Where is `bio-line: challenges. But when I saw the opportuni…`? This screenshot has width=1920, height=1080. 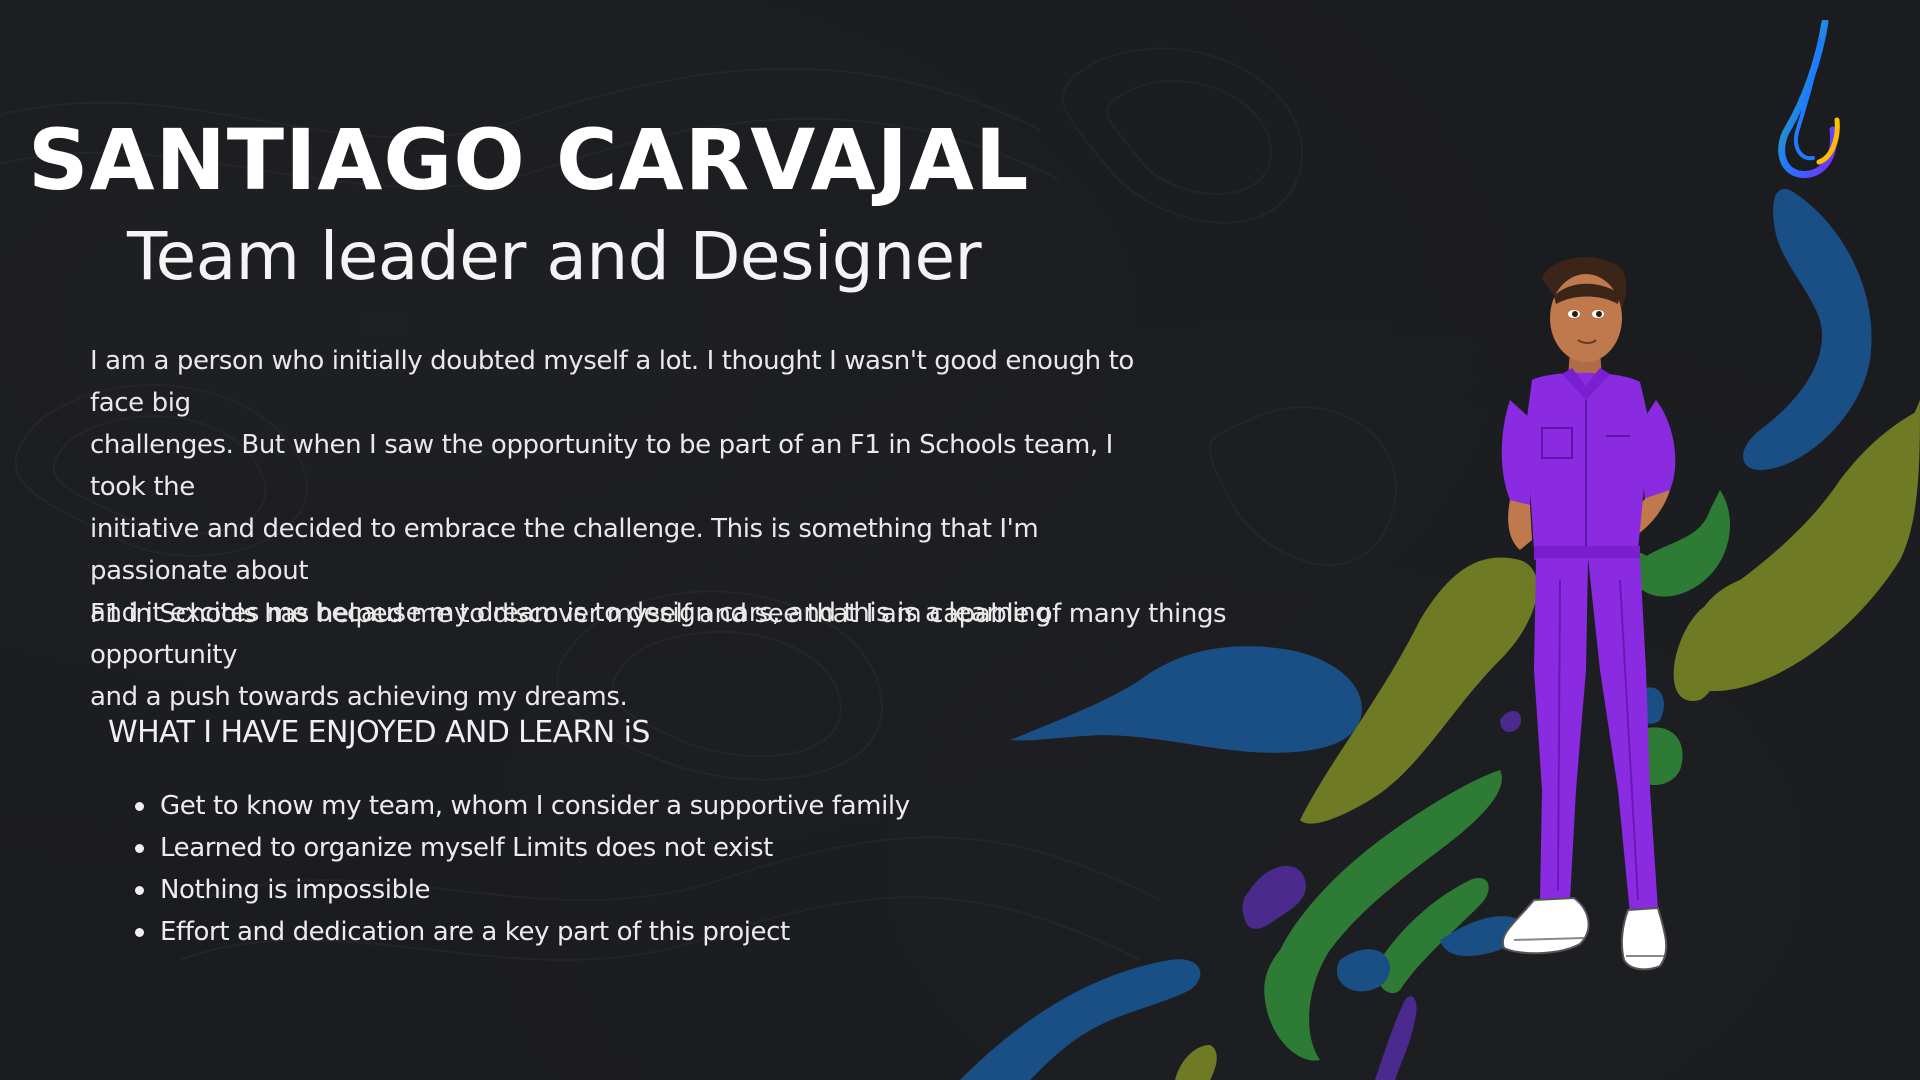 bio-line: challenges. But when I saw the opportuni… is located at coordinates (601, 466).